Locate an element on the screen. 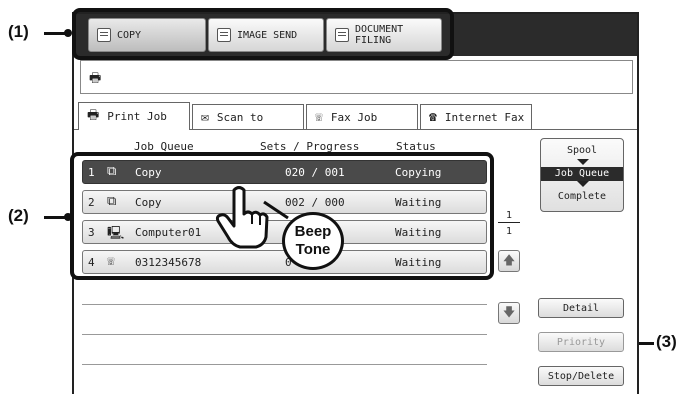 The width and height of the screenshot is (691, 394). detail-button: Detail is located at coordinates (581, 308).